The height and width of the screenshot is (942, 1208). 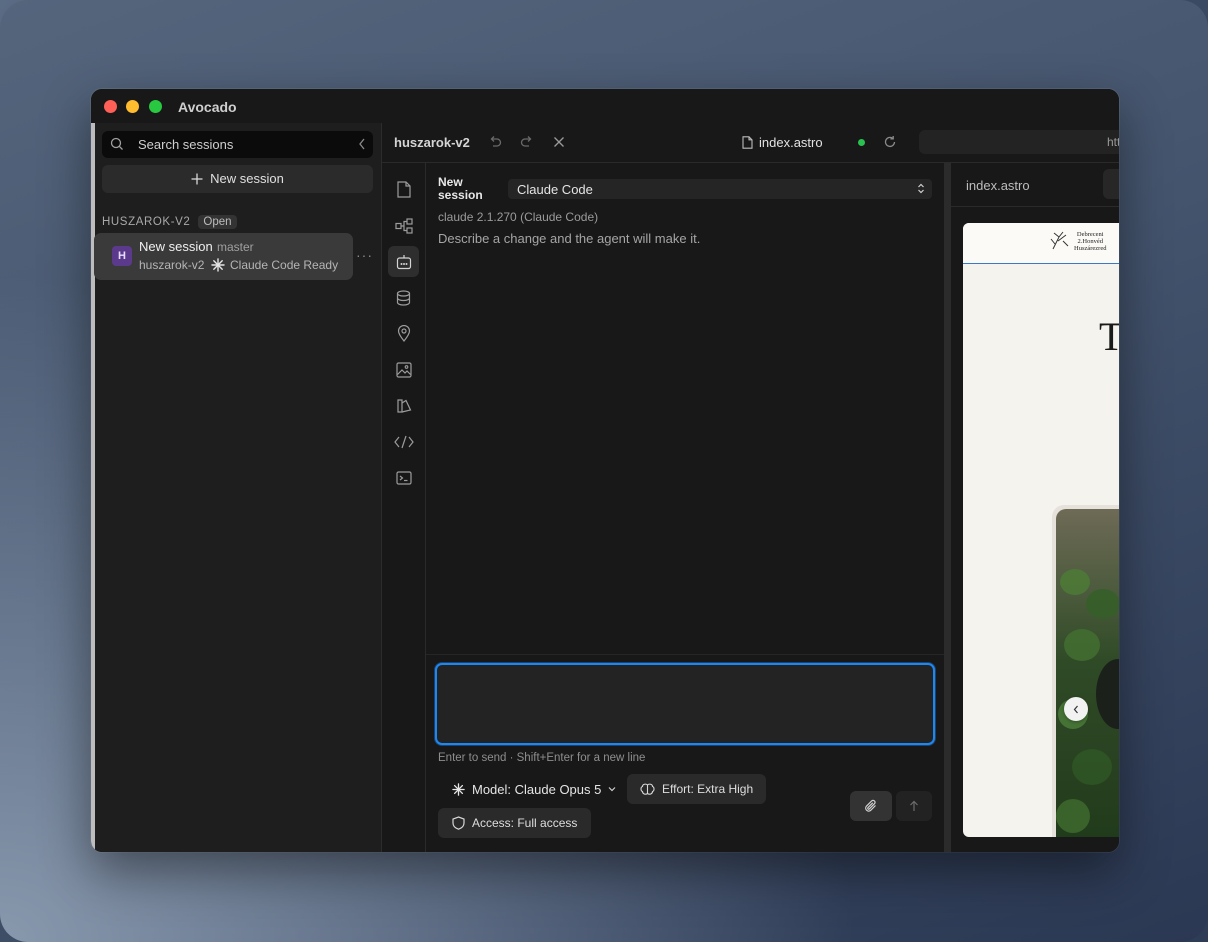 What do you see at coordinates (1035, 185) in the screenshot?
I see `preview-tab-bar: index.astro` at bounding box center [1035, 185].